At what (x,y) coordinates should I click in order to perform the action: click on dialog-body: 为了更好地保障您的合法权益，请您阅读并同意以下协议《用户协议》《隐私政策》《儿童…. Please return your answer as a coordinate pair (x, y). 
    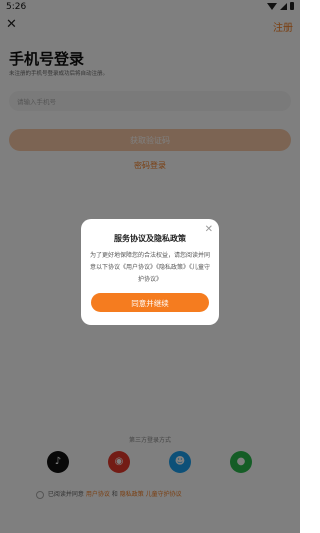
    Looking at the image, I should click on (149, 267).